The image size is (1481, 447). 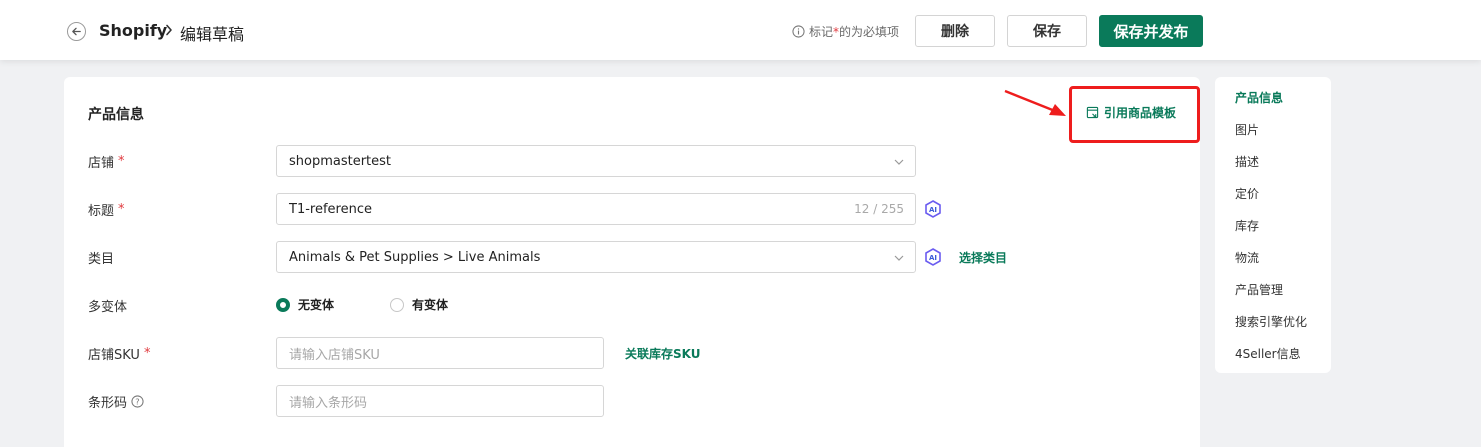 I want to click on nav-item-shipping: 物流, so click(x=1247, y=257).